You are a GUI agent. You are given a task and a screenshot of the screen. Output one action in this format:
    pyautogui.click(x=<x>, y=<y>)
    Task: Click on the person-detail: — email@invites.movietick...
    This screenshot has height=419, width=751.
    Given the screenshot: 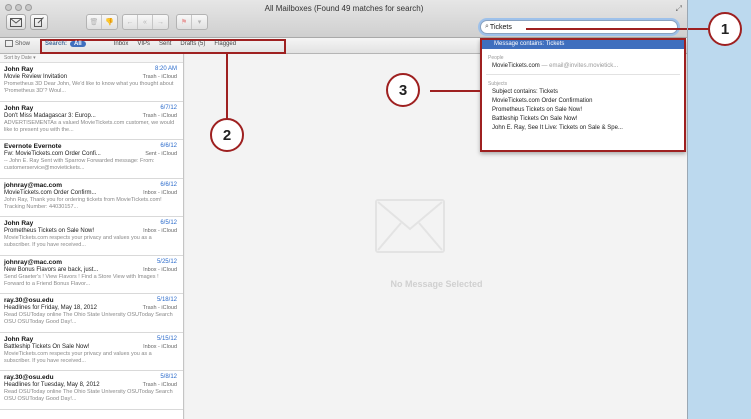 What is the action you would take?
    pyautogui.click(x=579, y=66)
    